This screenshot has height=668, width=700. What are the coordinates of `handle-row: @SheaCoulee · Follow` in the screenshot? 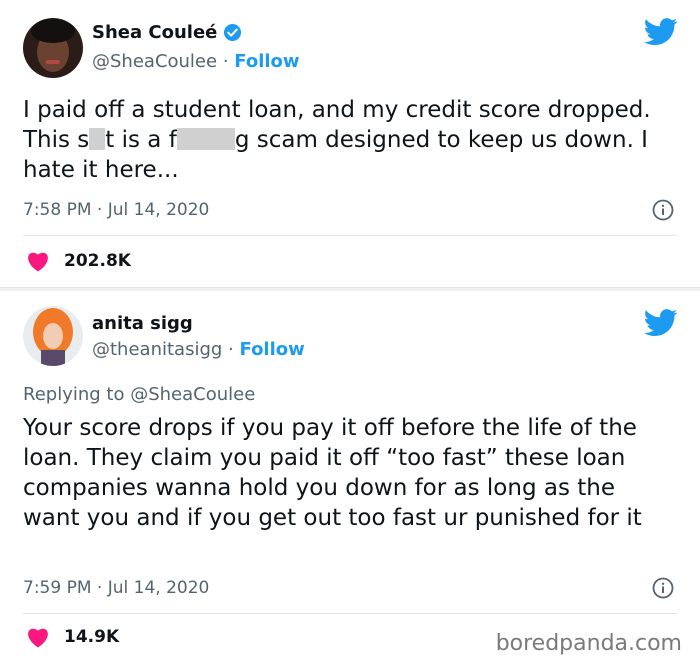 It's located at (196, 61).